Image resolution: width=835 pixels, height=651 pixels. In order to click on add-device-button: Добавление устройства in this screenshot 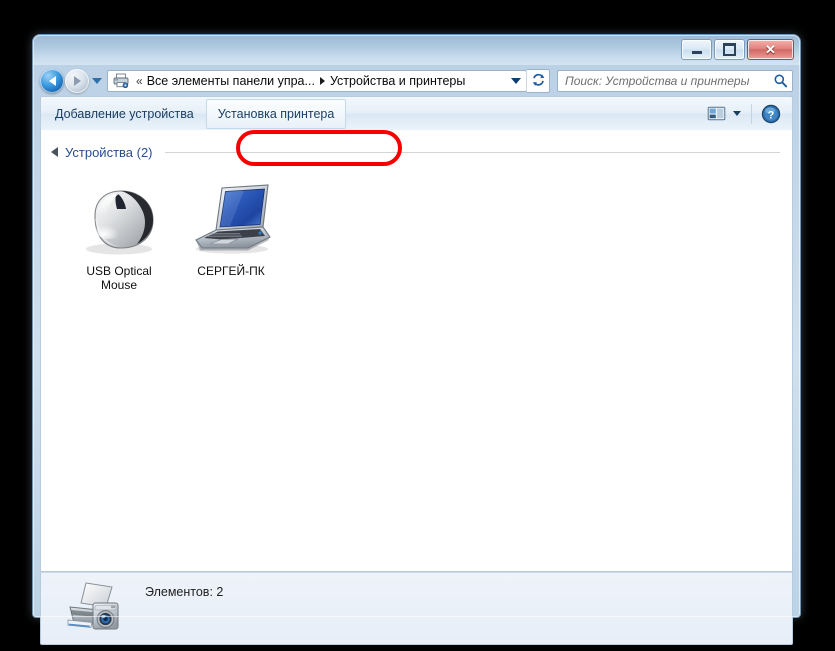, I will do `click(124, 114)`.